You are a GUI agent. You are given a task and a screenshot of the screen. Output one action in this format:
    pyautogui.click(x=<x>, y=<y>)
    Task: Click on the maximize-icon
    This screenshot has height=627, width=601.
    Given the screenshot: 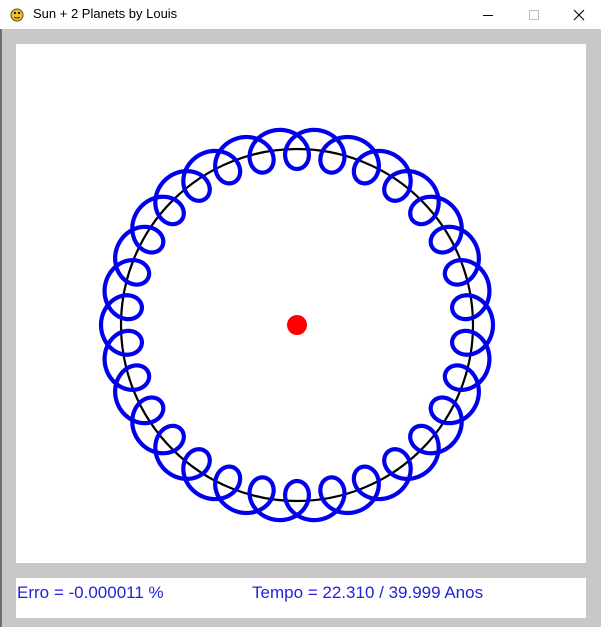 What is the action you would take?
    pyautogui.click(x=534, y=14)
    